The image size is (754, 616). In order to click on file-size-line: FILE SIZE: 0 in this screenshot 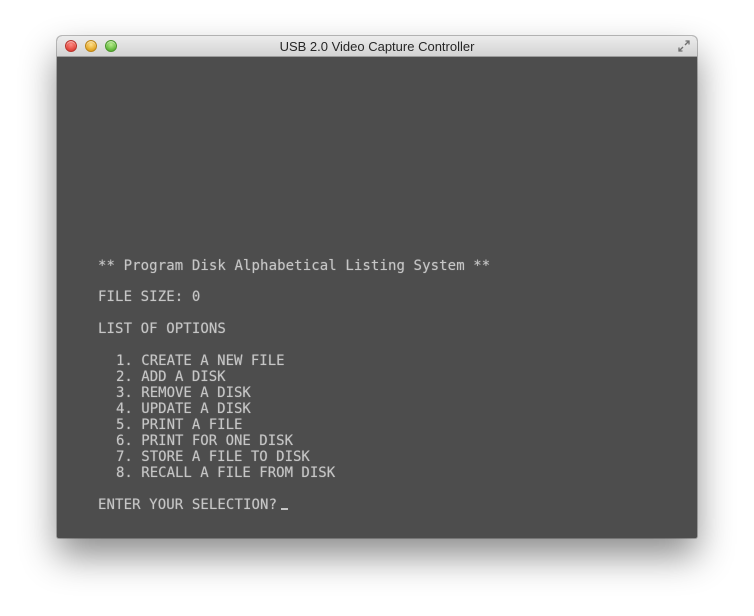, I will do `click(149, 297)`.